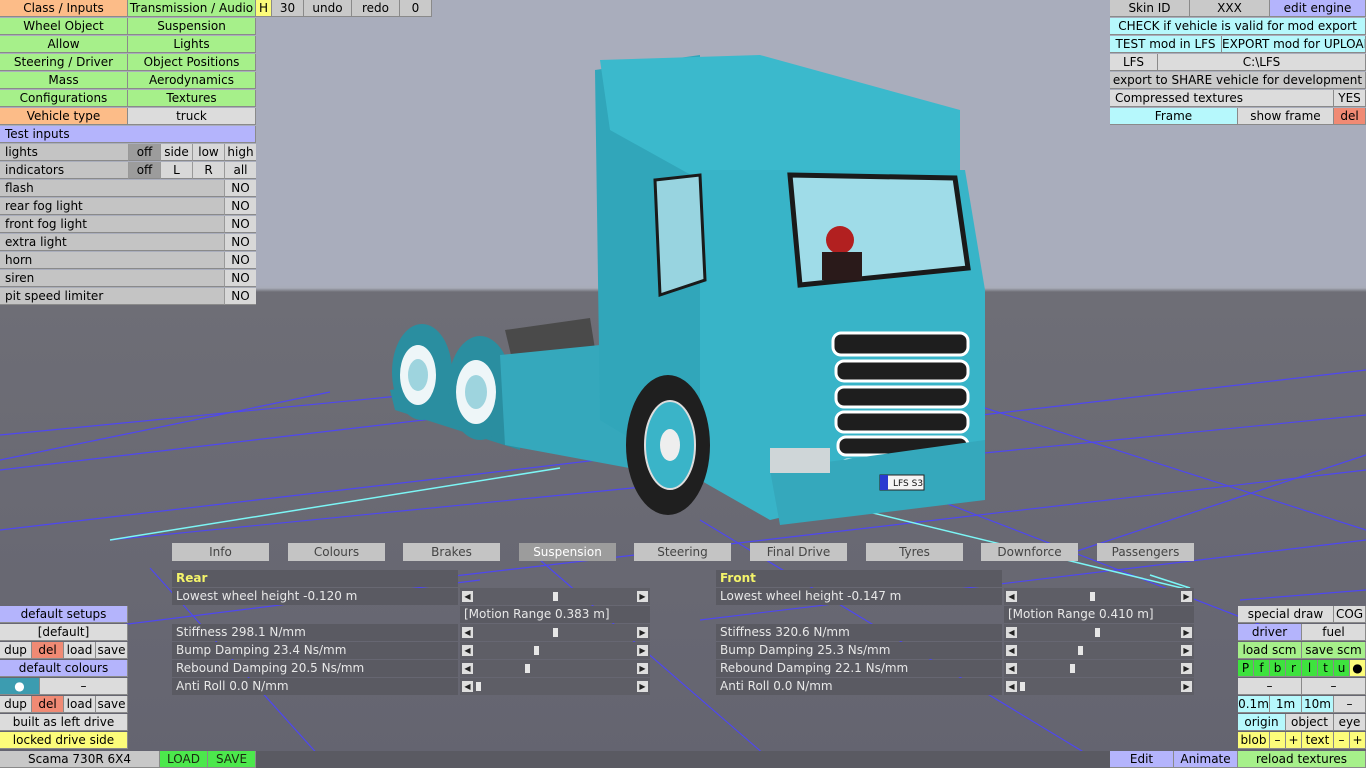 This screenshot has height=768, width=1366. I want to click on tab-colours: Colours, so click(336, 552).